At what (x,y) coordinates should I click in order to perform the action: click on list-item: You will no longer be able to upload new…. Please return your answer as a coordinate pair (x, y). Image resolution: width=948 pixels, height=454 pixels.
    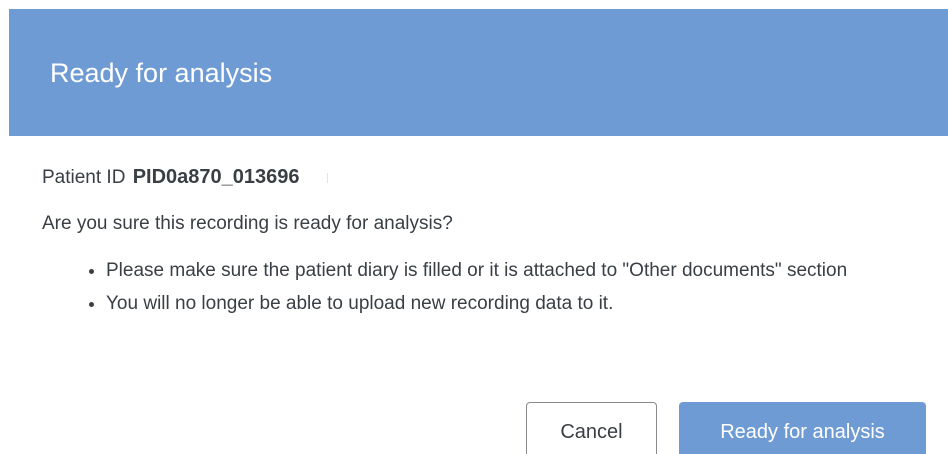
    Looking at the image, I should click on (503, 304).